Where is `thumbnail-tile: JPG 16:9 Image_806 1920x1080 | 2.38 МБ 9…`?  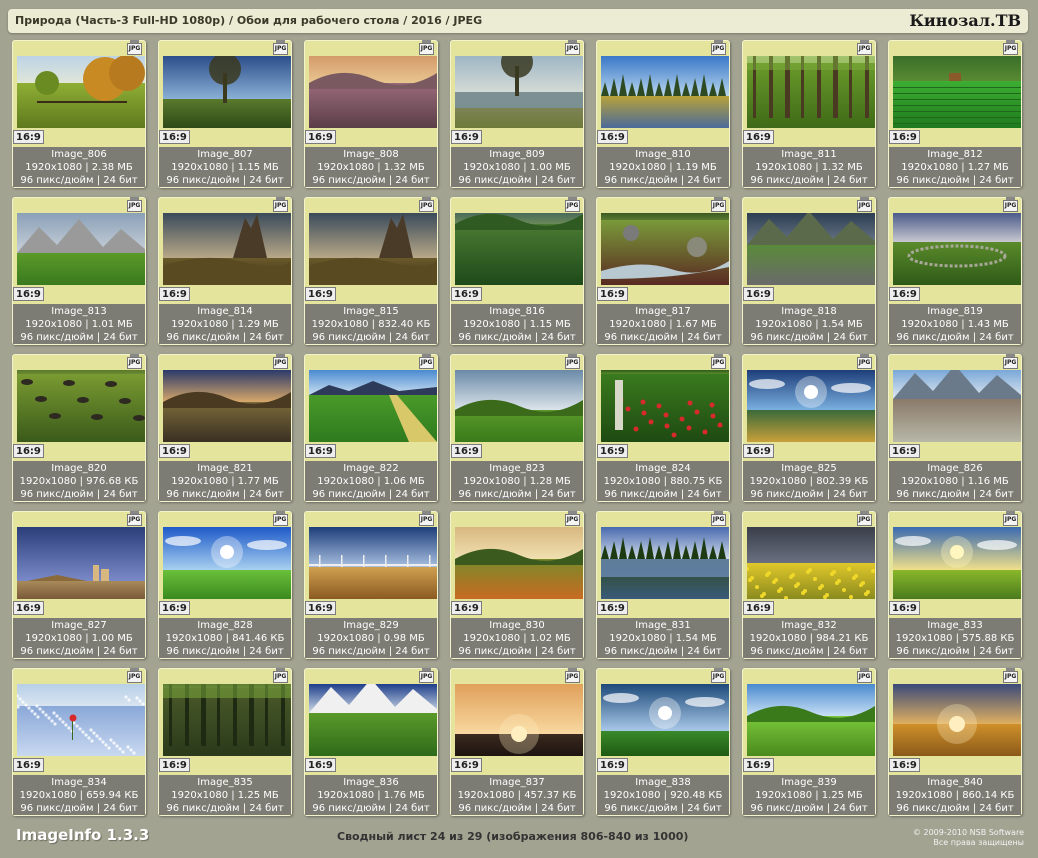 thumbnail-tile: JPG 16:9 Image_806 1920x1080 | 2.38 МБ 9… is located at coordinates (79, 114).